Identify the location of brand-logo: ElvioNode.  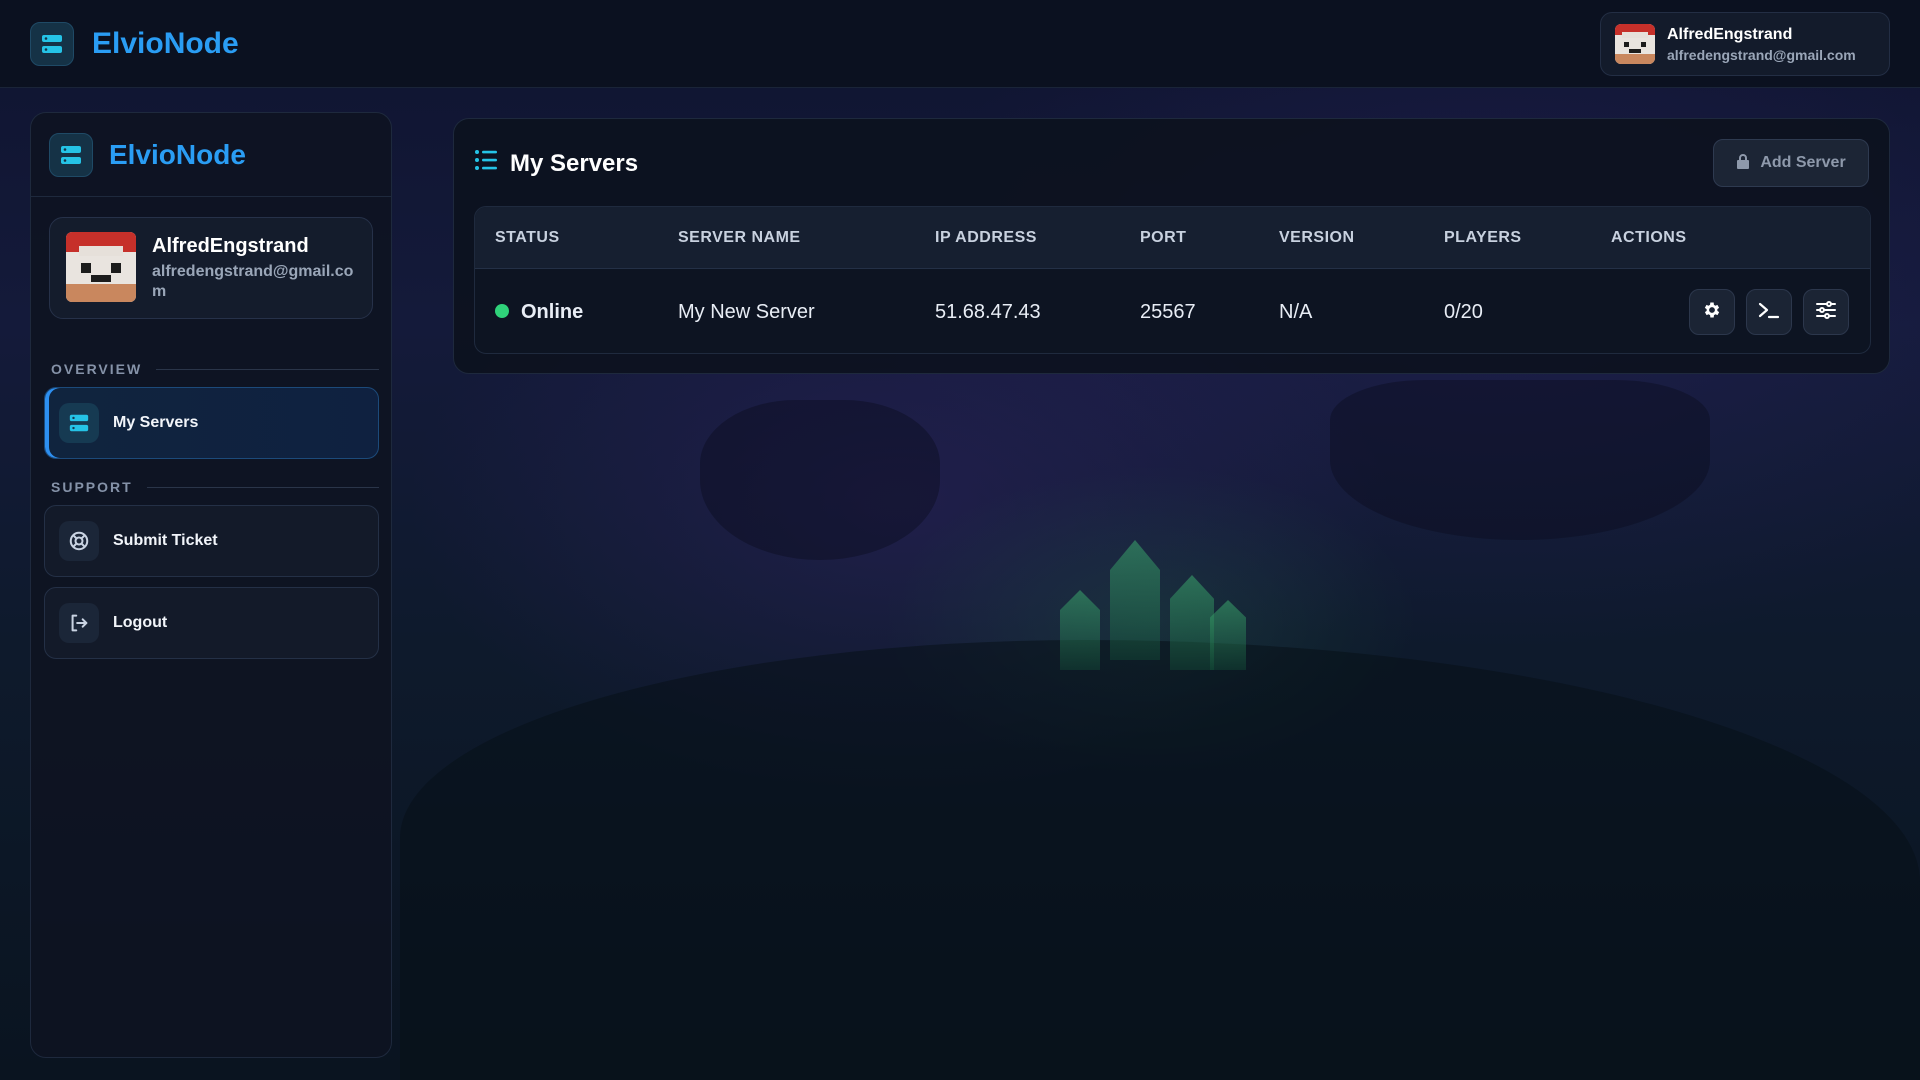
(134, 43).